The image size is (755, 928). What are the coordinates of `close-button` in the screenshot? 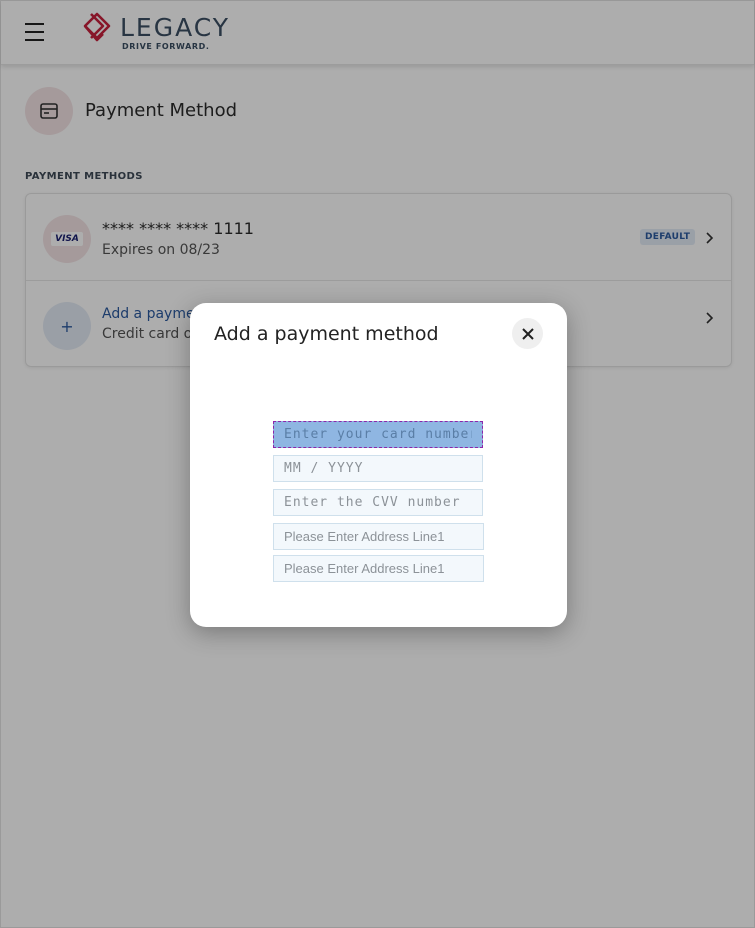 It's located at (527, 333).